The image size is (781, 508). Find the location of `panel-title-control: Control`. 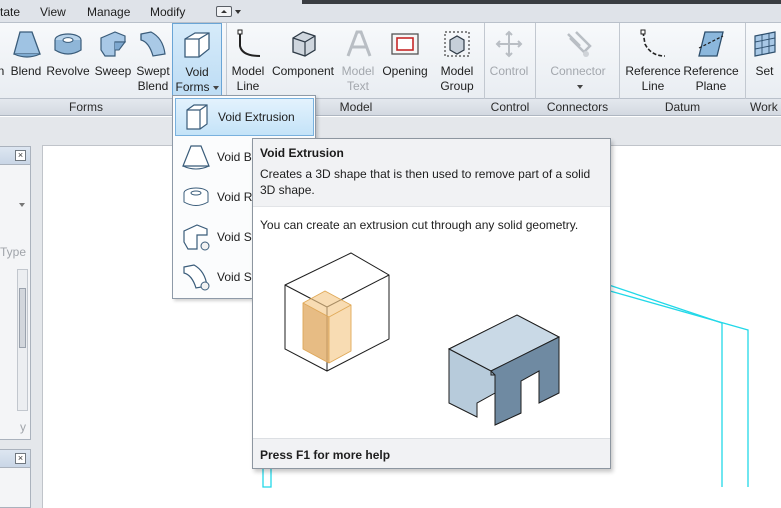

panel-title-control: Control is located at coordinates (510, 107).